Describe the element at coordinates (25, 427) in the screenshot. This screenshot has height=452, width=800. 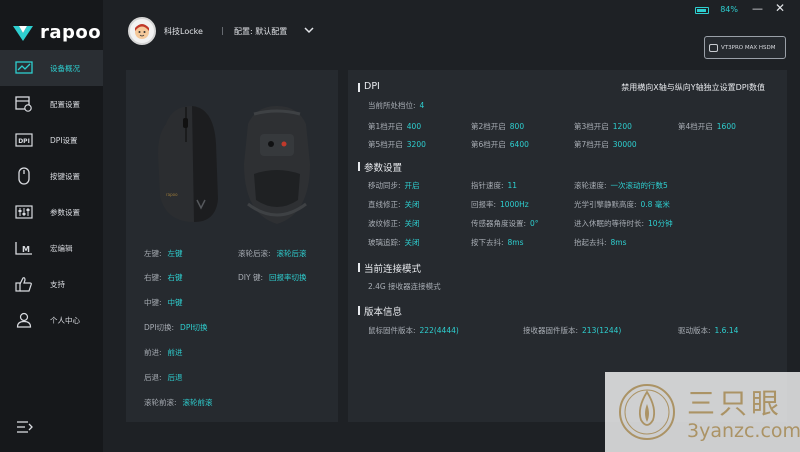
I see `collapse-menu-icon` at that location.